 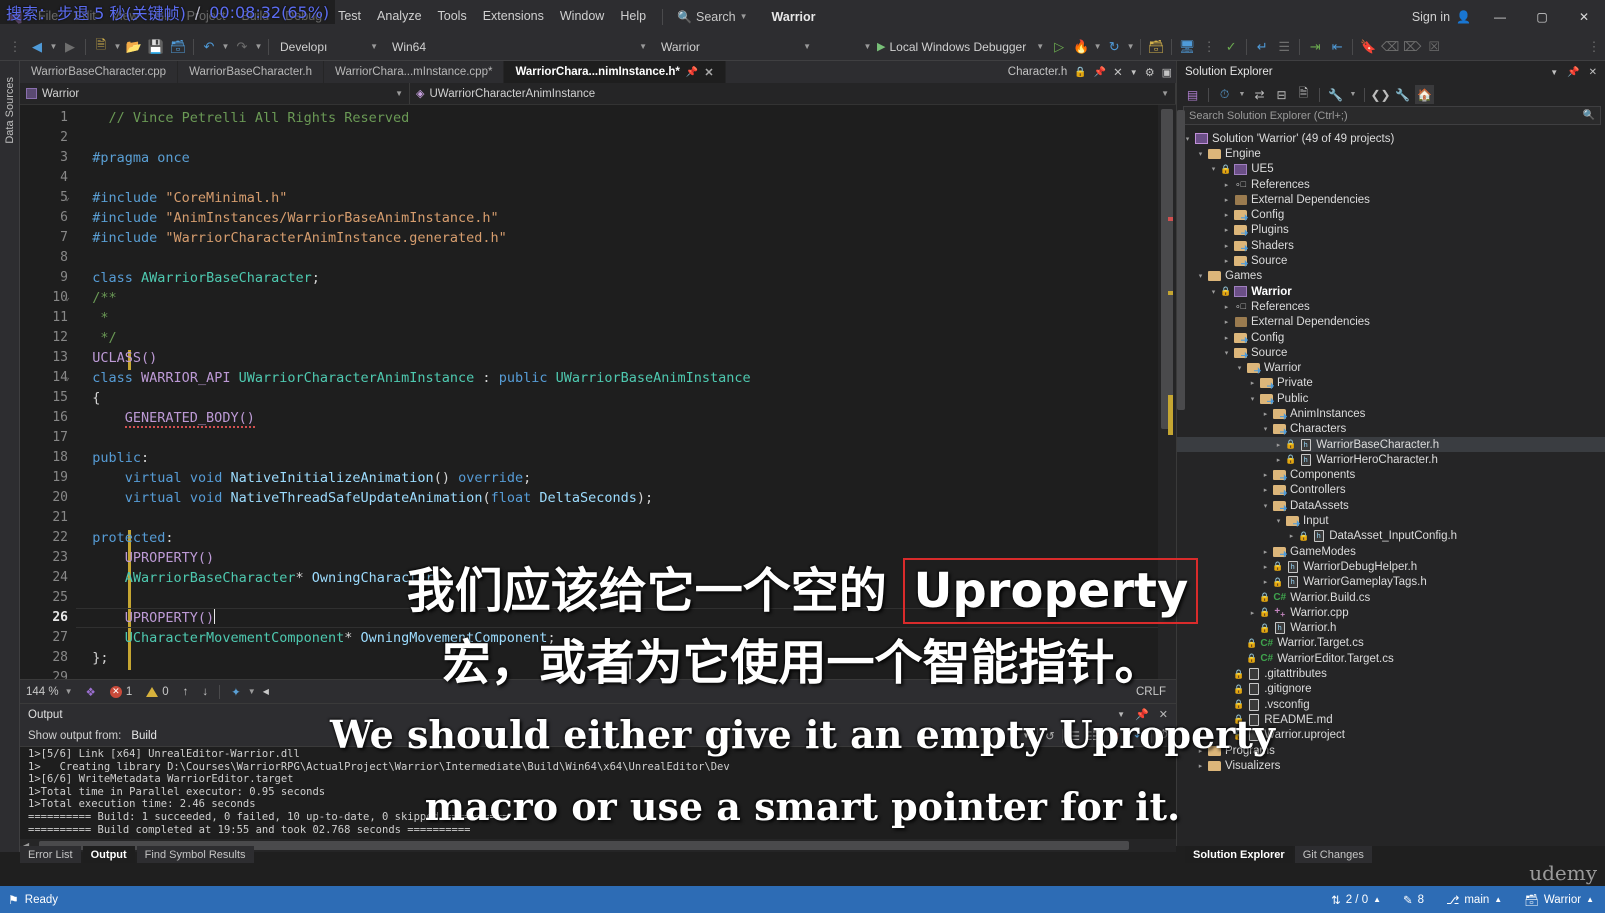 What do you see at coordinates (1163, 735) in the screenshot?
I see `history-icon: ⏱` at bounding box center [1163, 735].